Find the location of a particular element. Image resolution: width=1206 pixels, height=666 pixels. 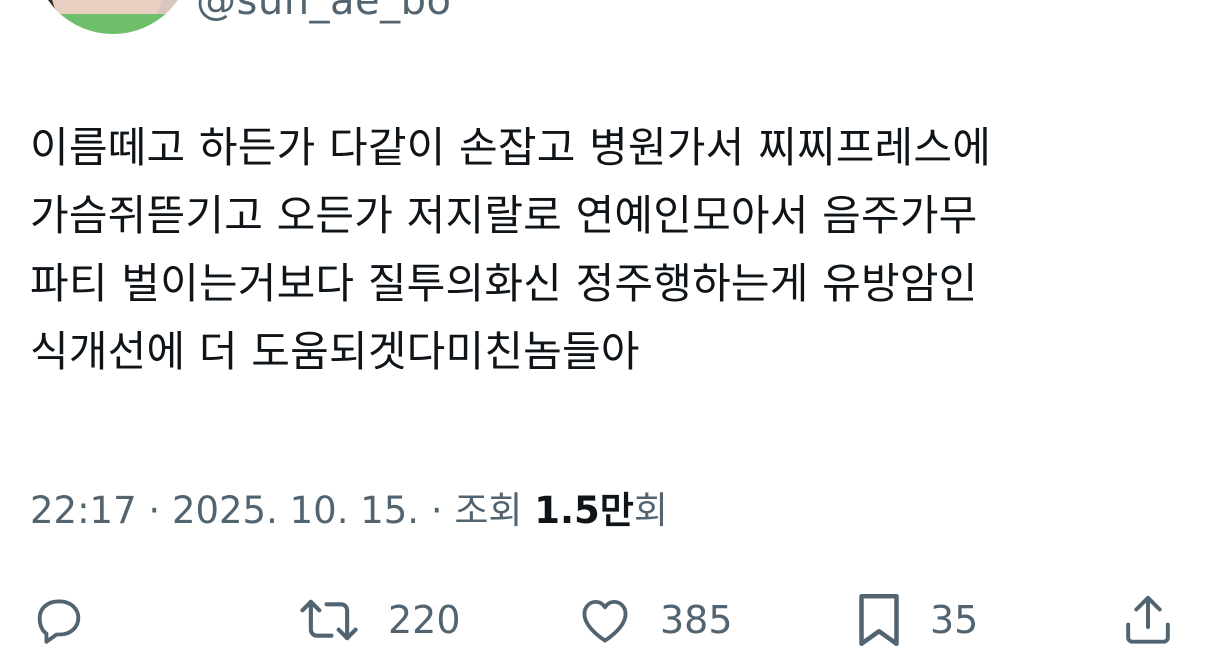

retweet-button: 220 is located at coordinates (378, 620).